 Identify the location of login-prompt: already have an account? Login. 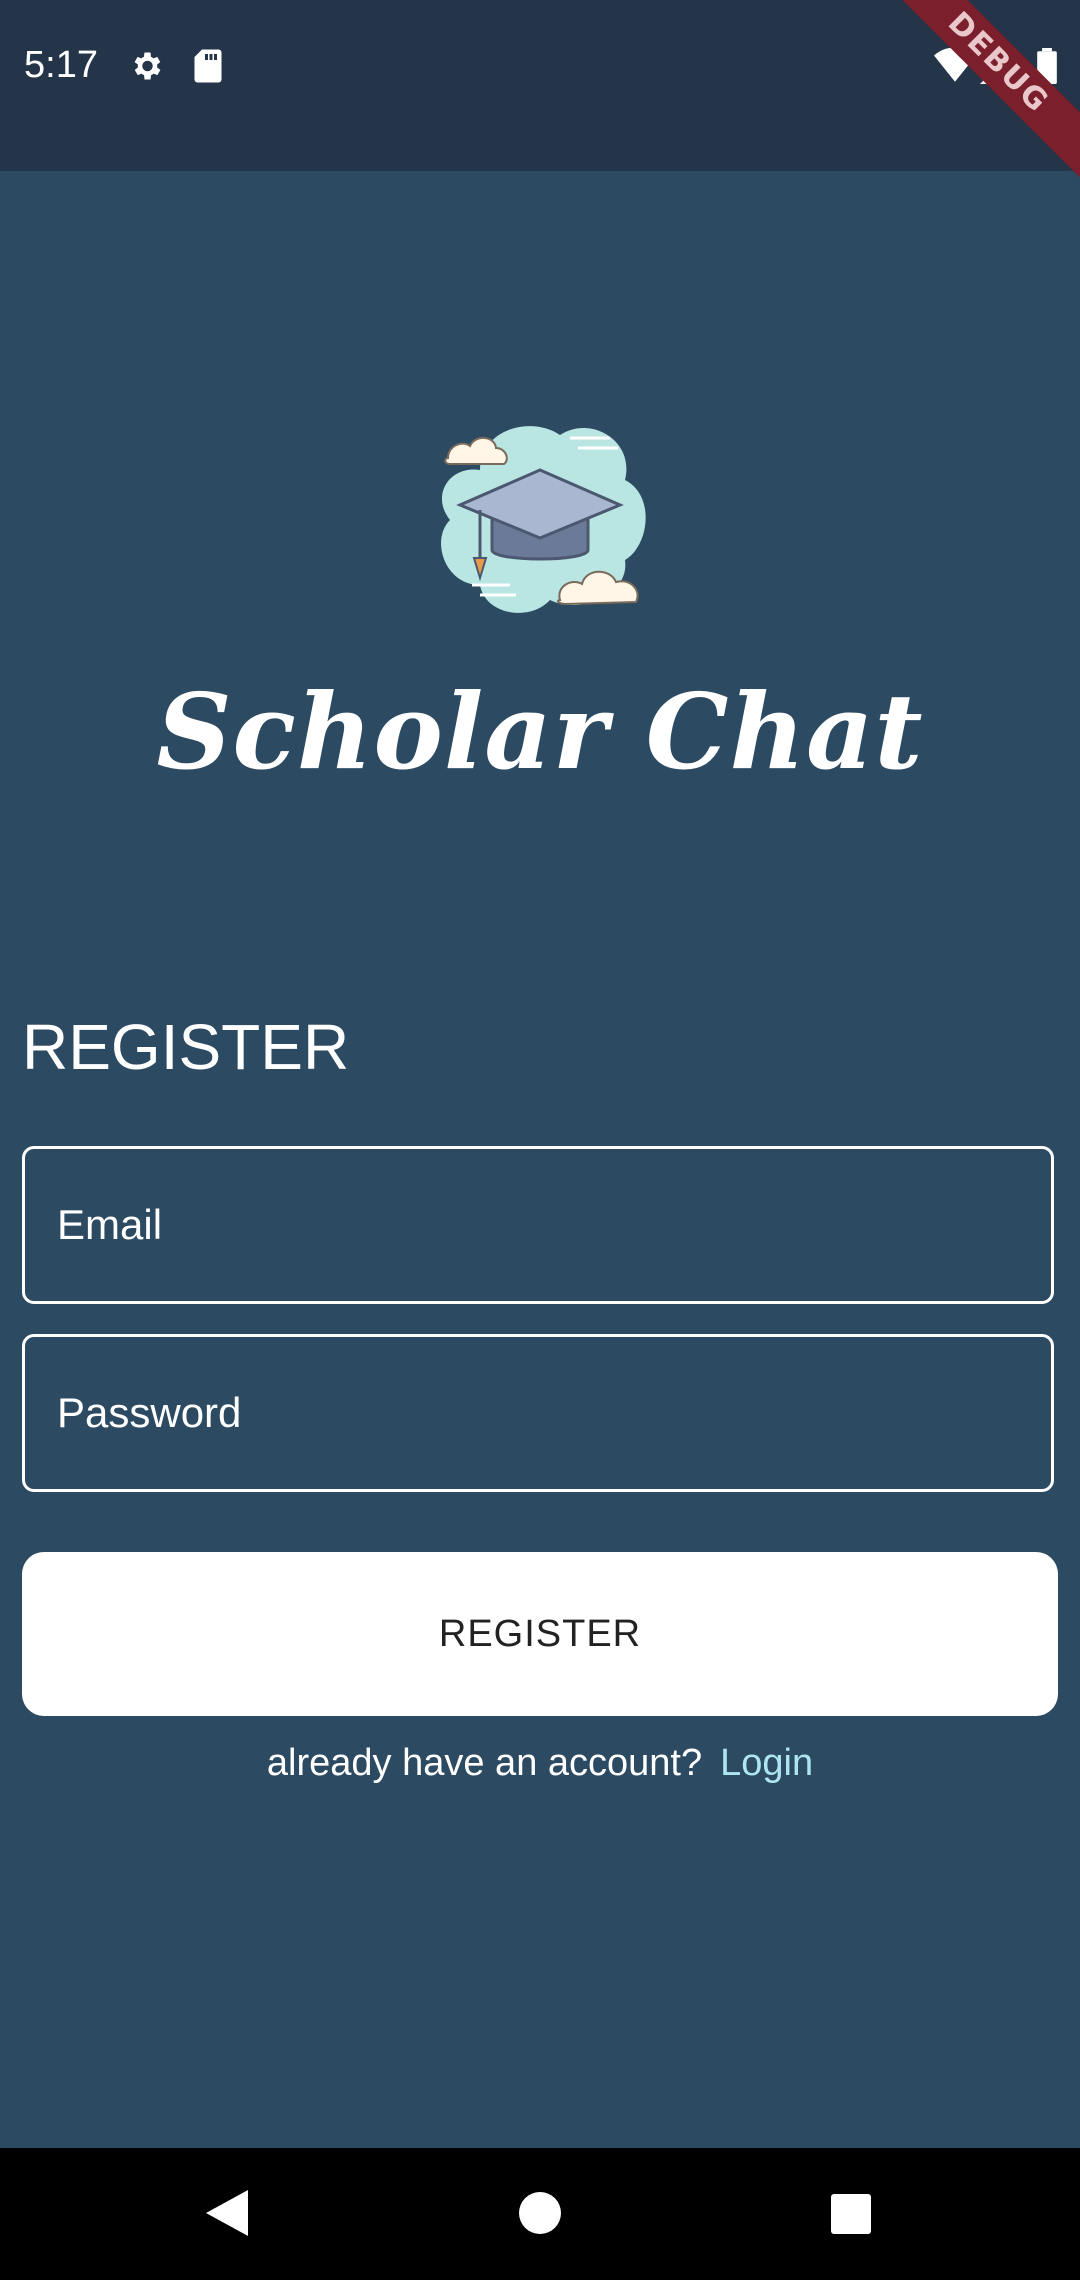
(540, 1763).